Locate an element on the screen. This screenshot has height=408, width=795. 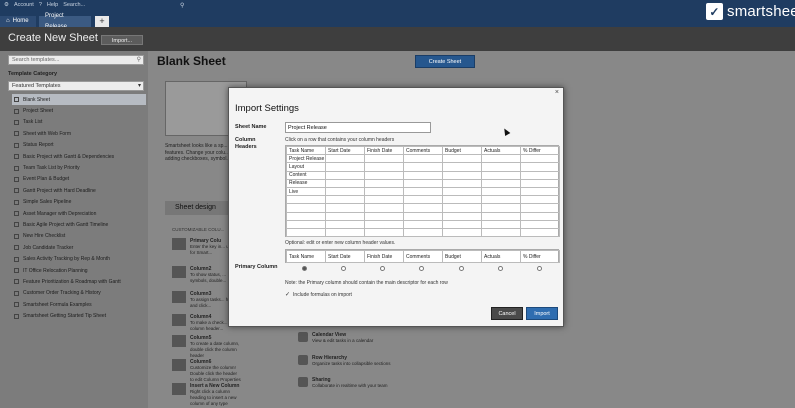
account-link: Account is located at coordinates (24, 5).